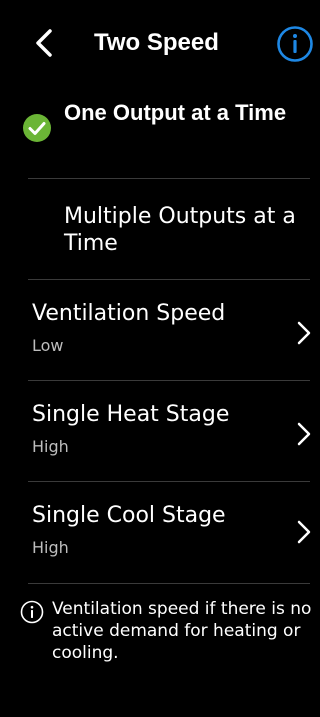 The width and height of the screenshot is (320, 717). Describe the element at coordinates (32, 612) in the screenshot. I see `info-circle-icon` at that location.